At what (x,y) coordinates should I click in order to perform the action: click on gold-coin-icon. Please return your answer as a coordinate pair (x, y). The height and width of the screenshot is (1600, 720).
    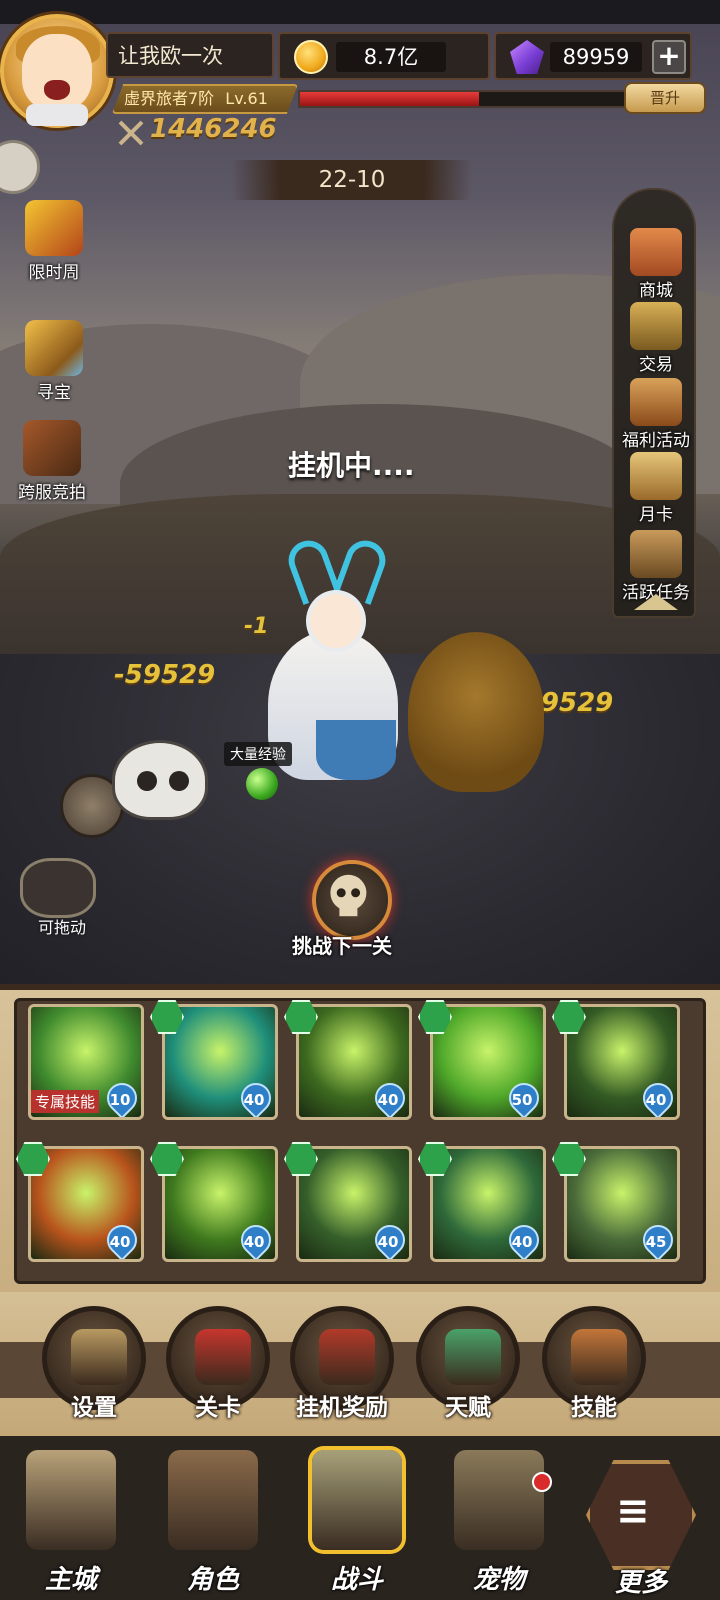
    Looking at the image, I should click on (311, 57).